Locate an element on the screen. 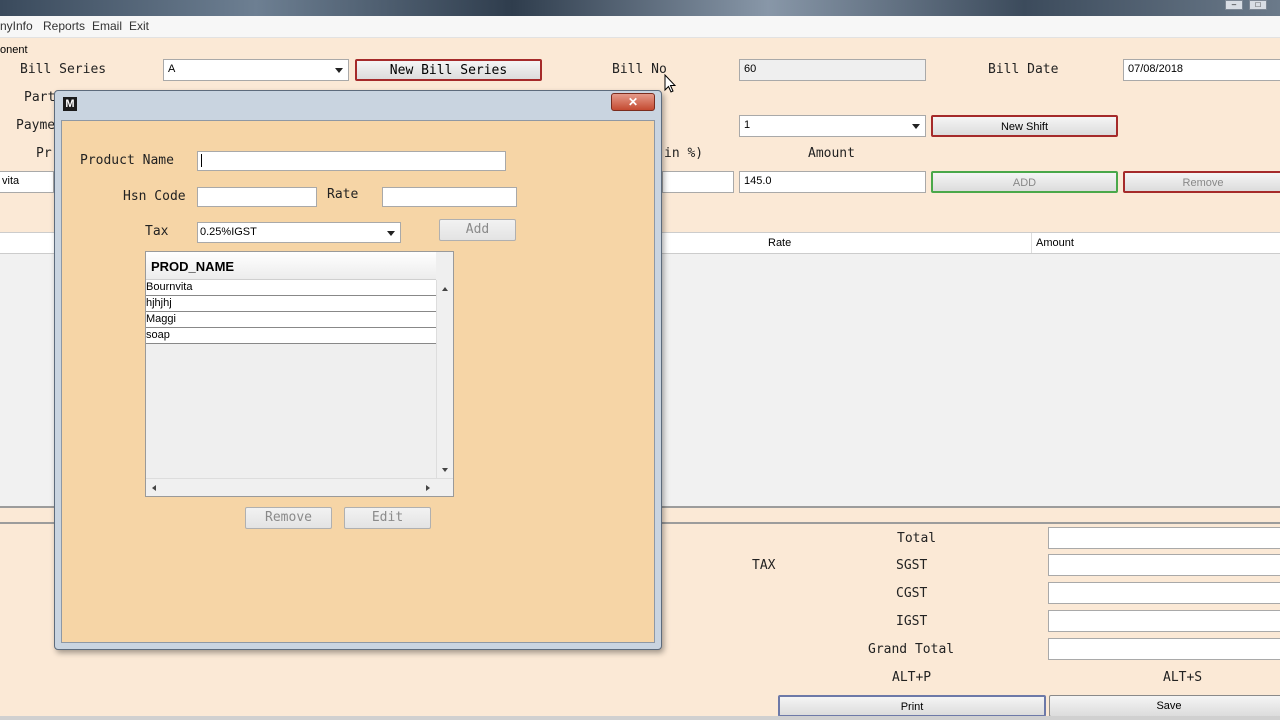  menu-email: Email is located at coordinates (107, 26).